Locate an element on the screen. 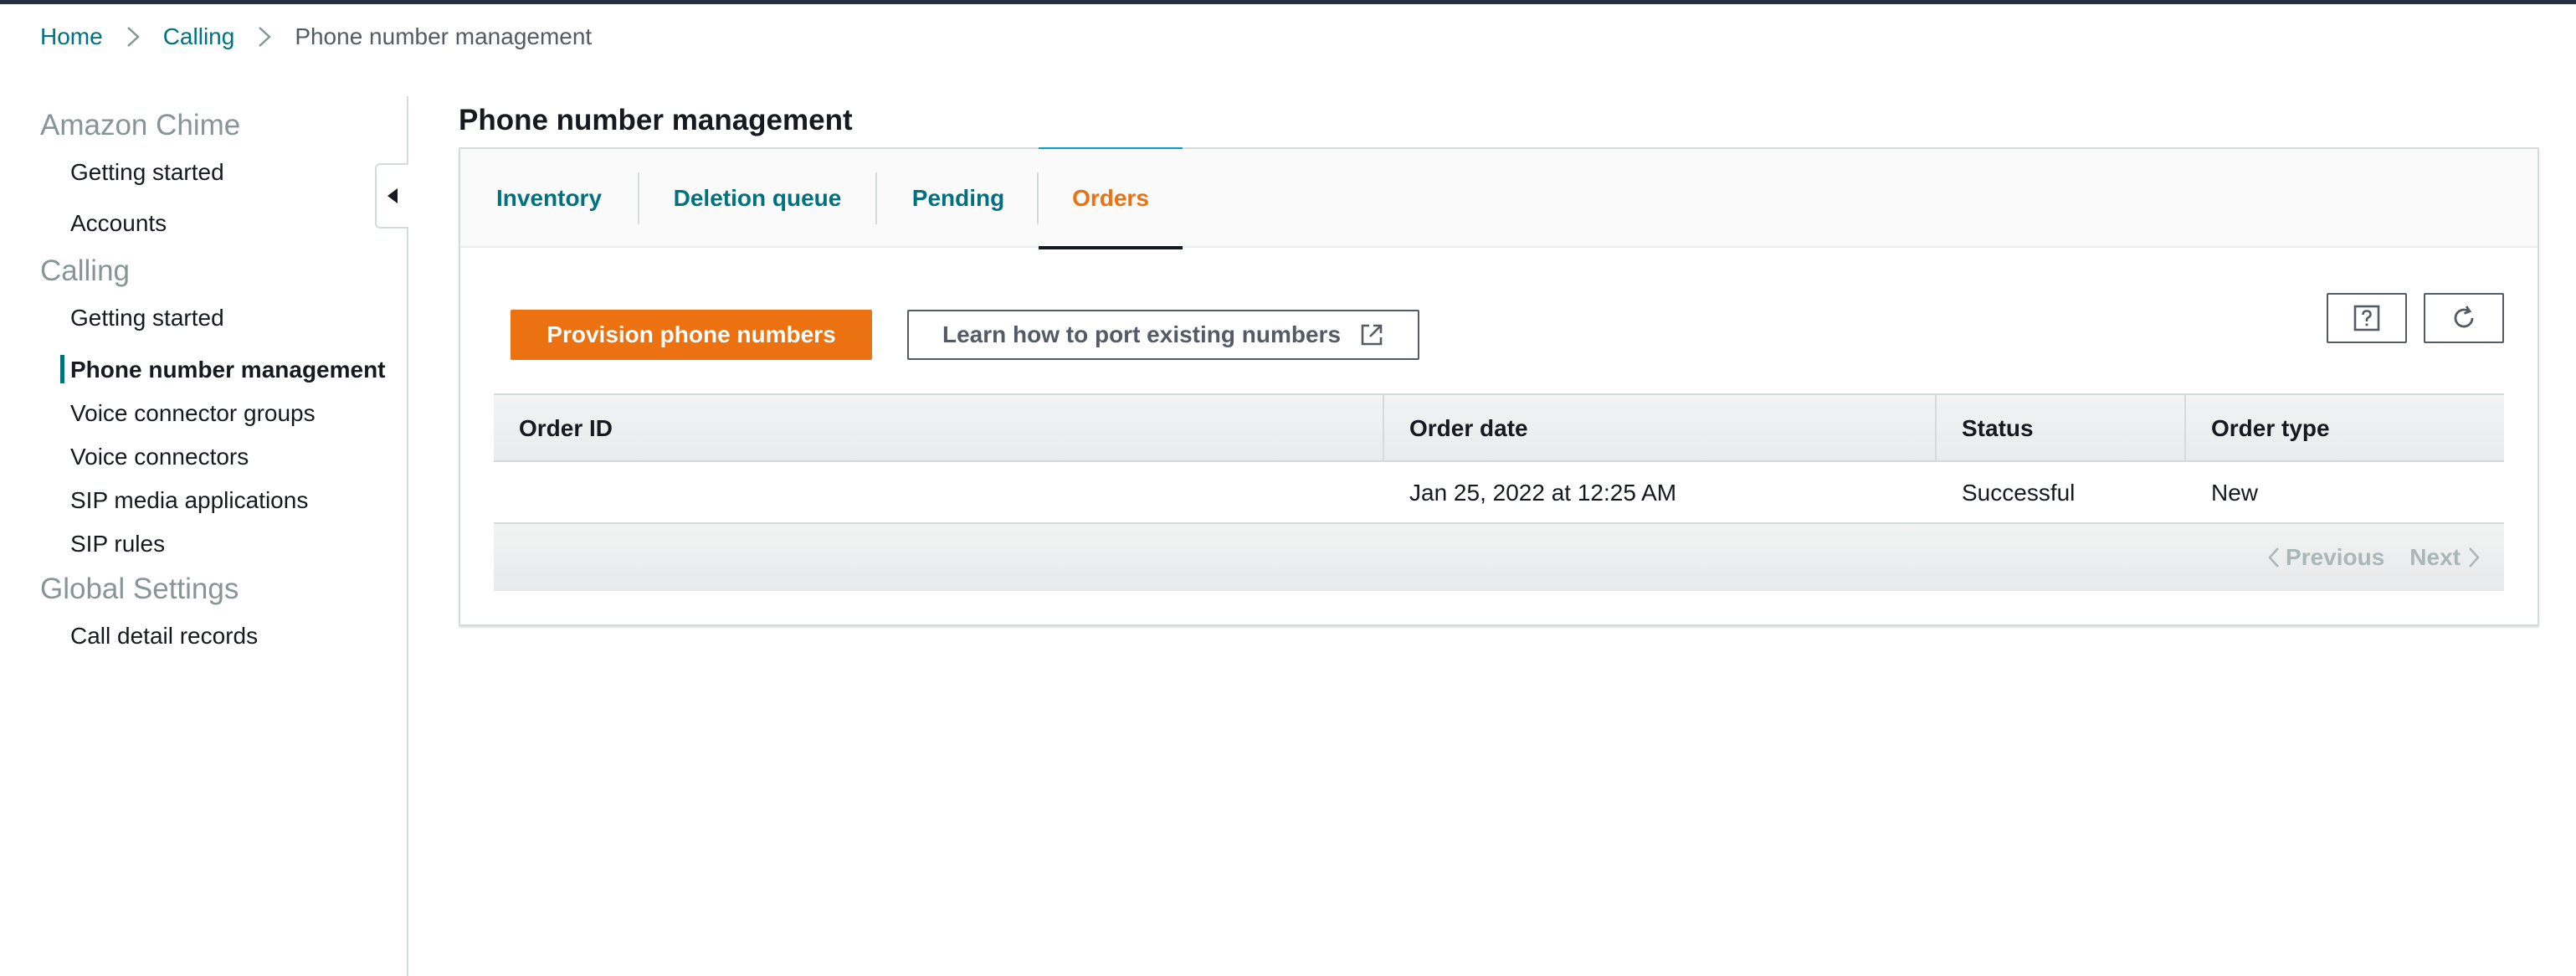 This screenshot has width=2576, height=976. breadcrumb-calling-link: Calling is located at coordinates (199, 37).